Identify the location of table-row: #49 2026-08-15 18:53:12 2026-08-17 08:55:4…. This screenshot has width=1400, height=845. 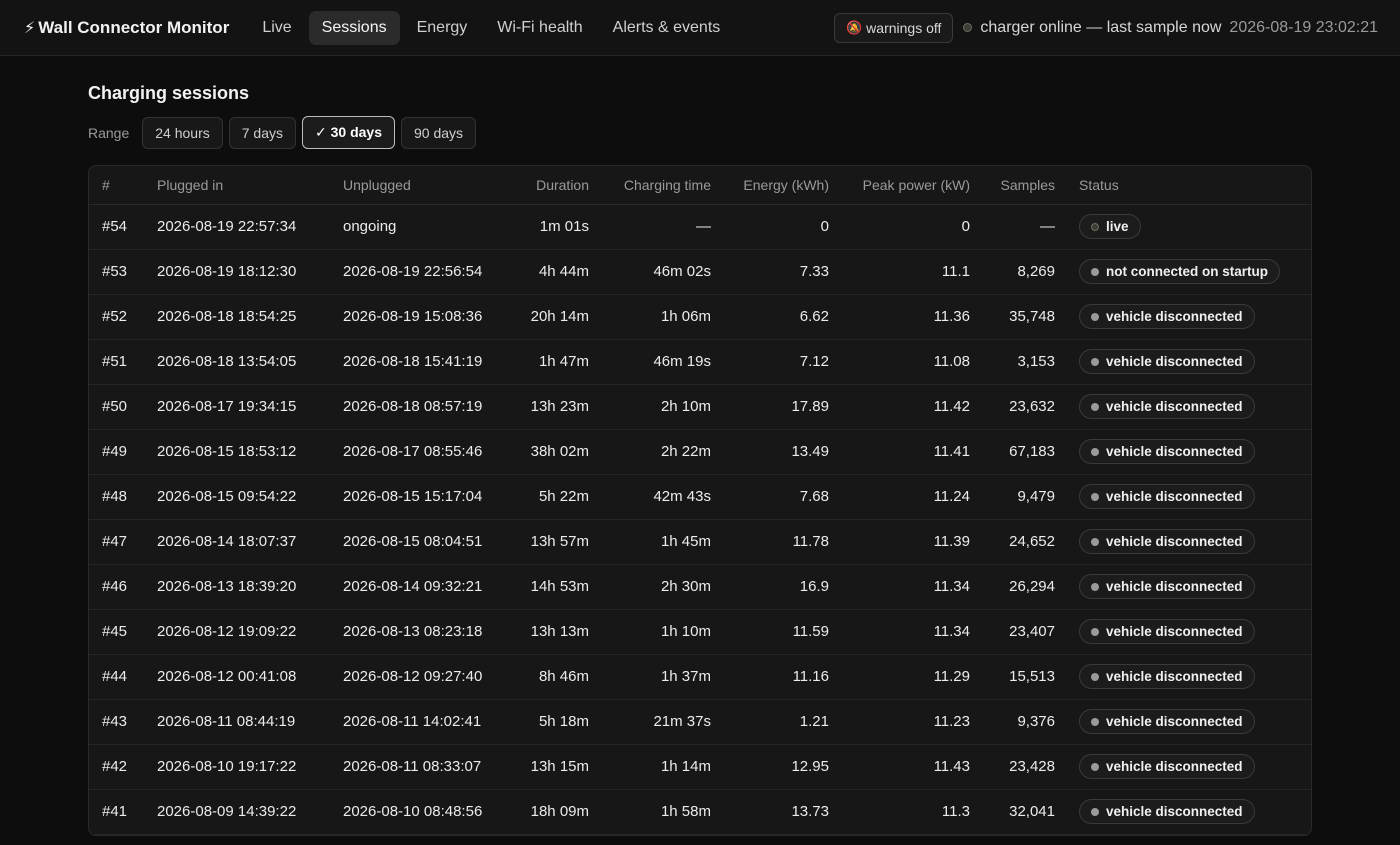
(700, 452).